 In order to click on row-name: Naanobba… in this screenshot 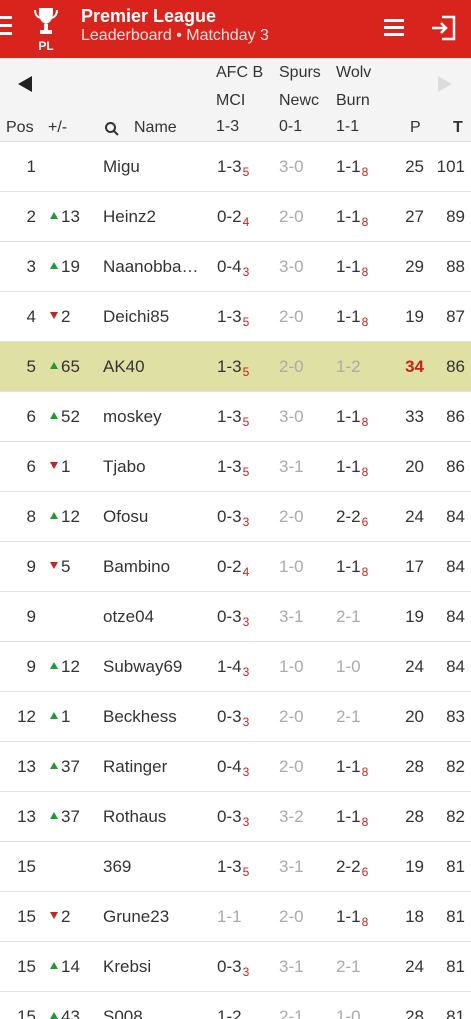, I will do `click(156, 267)`.